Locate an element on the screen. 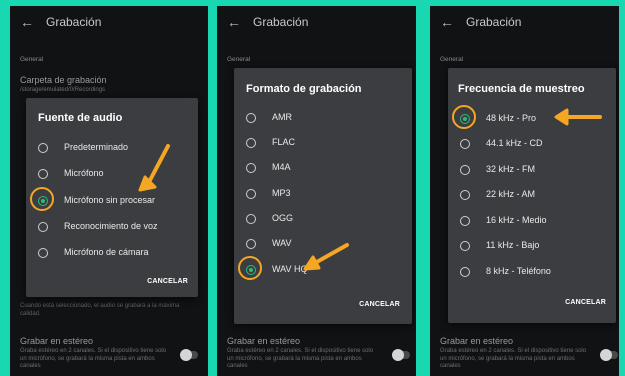 This screenshot has height=376, width=625. option-mp3: MP3 is located at coordinates (323, 195).